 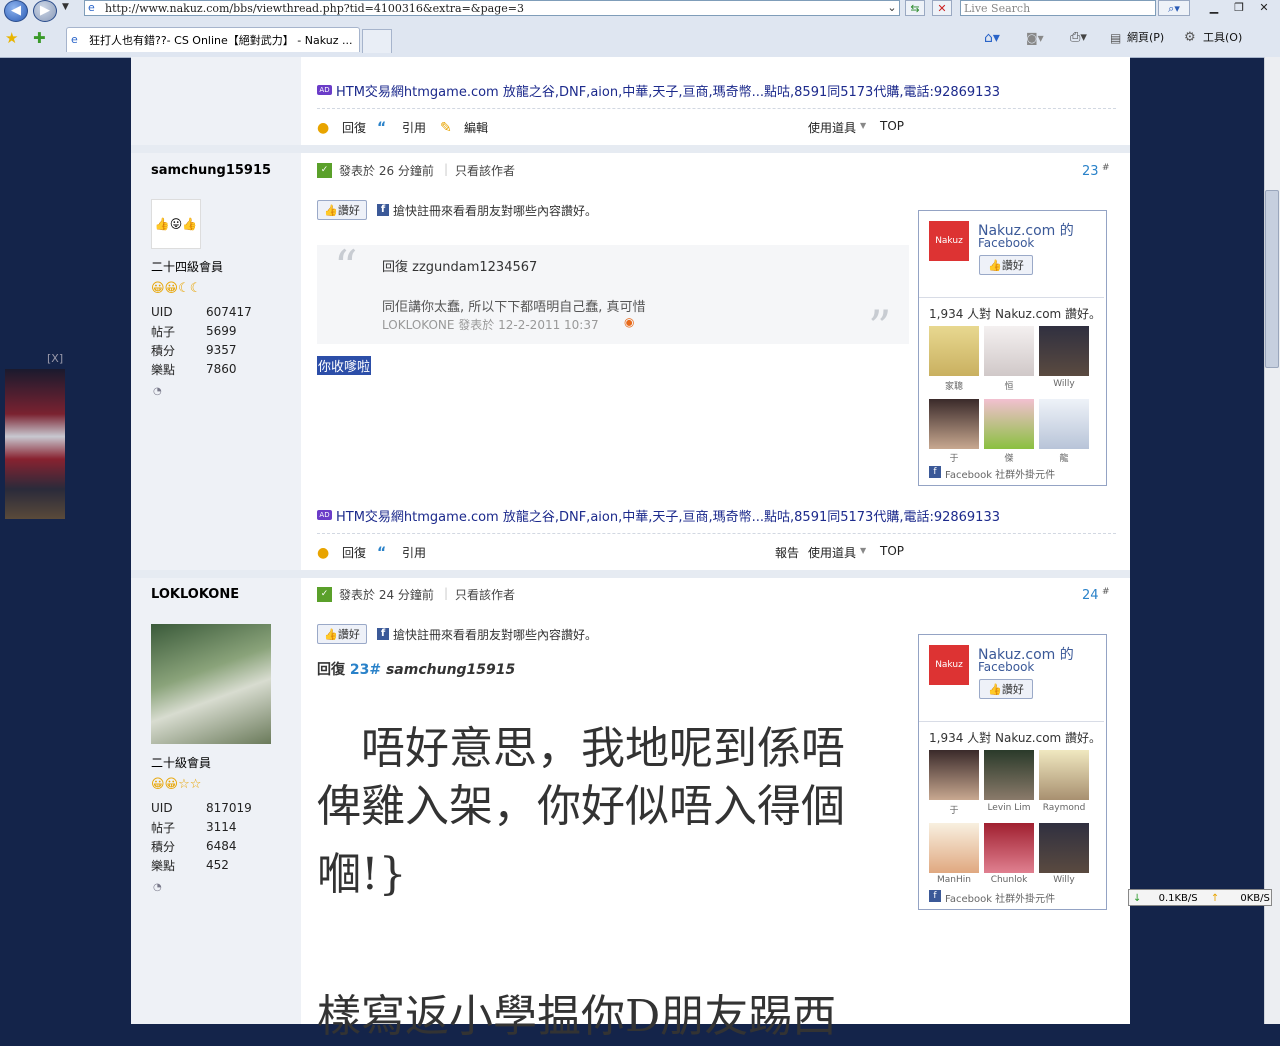 What do you see at coordinates (163, 370) in the screenshot?
I see `stat-label: 樂點` at bounding box center [163, 370].